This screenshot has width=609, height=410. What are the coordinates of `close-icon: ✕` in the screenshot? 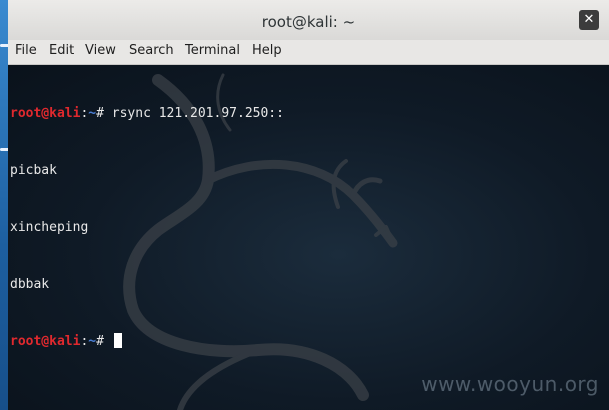 It's located at (589, 19).